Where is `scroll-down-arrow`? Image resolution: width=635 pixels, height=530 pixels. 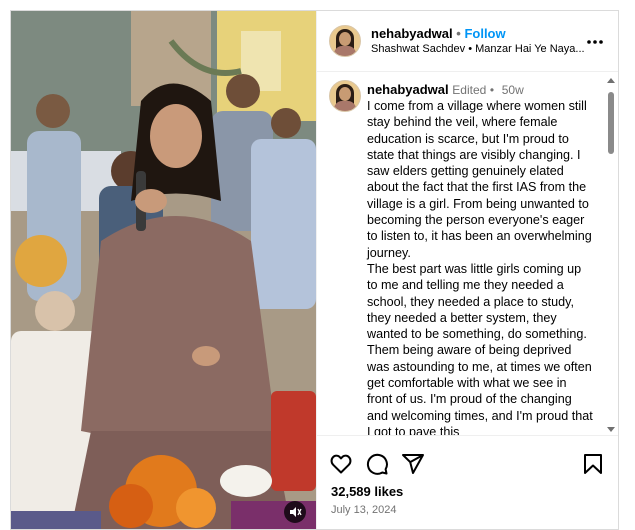
scroll-down-arrow is located at coordinates (611, 429).